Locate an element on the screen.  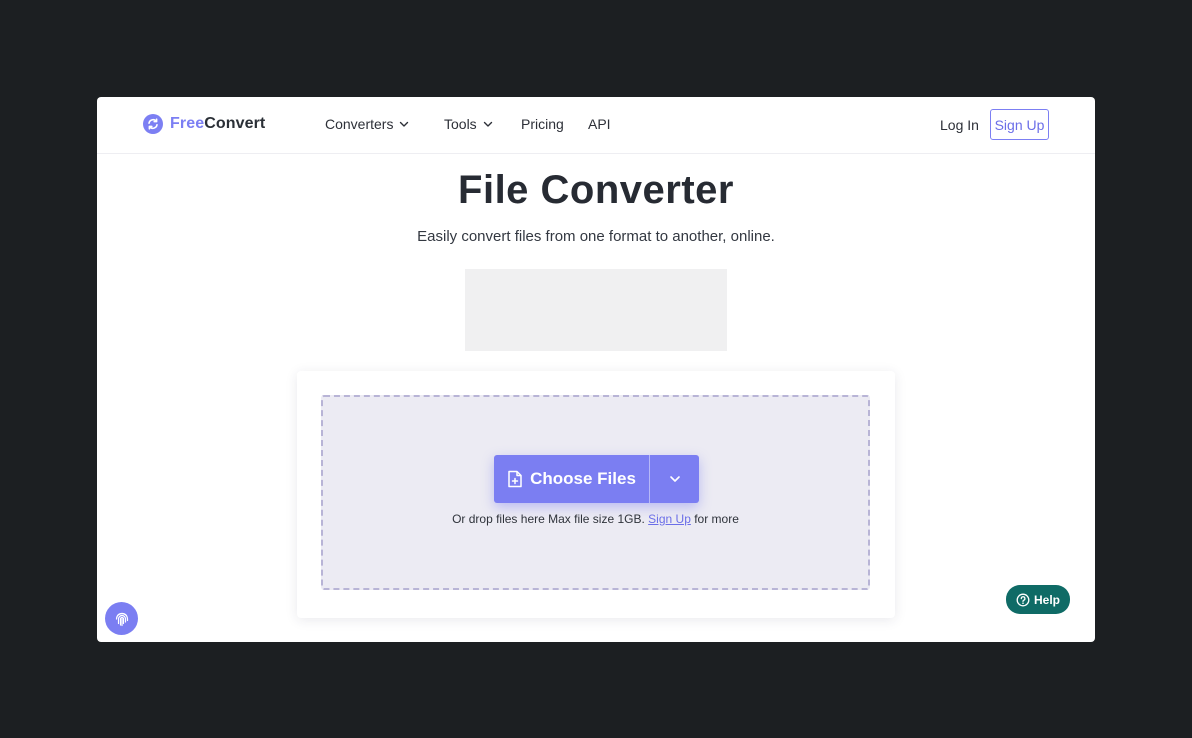
fingerprint-icon is located at coordinates (121, 619).